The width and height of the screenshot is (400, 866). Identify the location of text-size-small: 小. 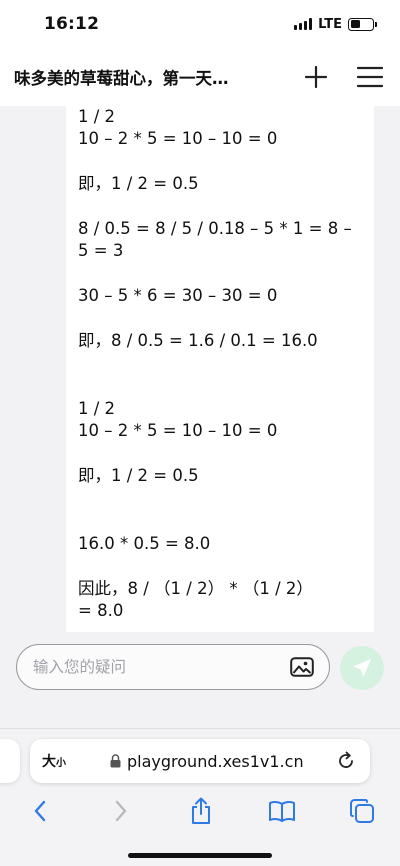
(61, 763).